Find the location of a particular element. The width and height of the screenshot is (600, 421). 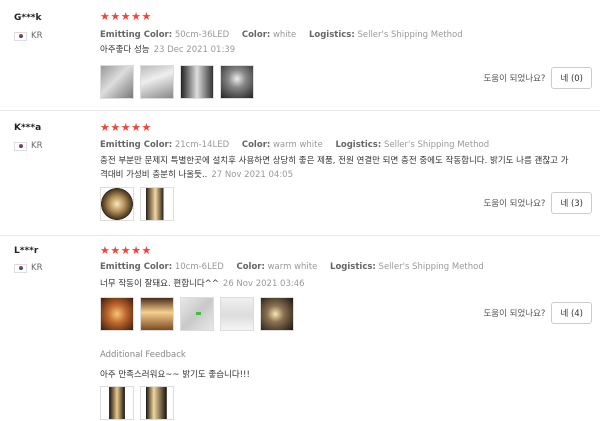

additional-feedback-photos is located at coordinates (137, 403).